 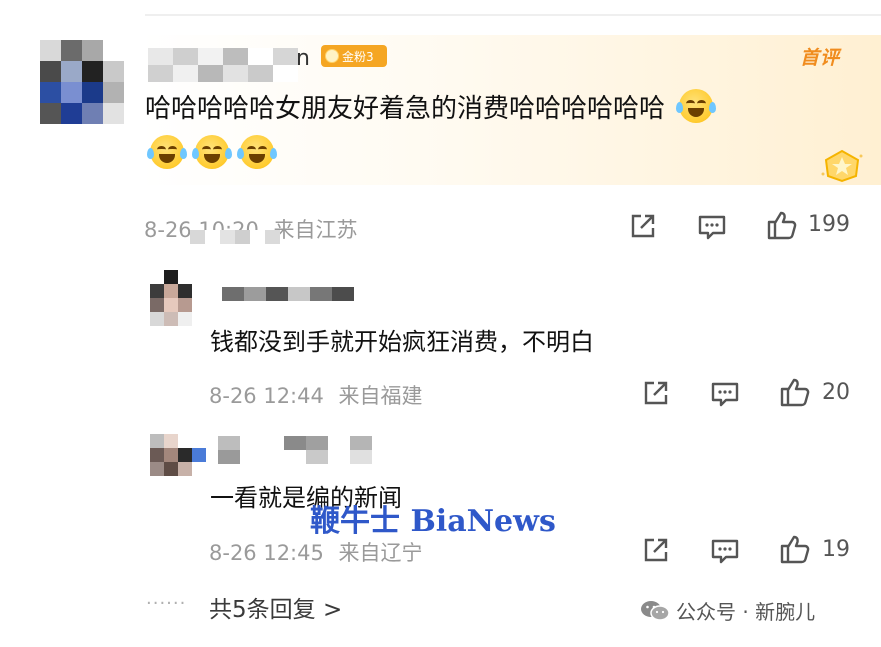 What do you see at coordinates (315, 230) in the screenshot?
I see `comment-location: 来自江苏` at bounding box center [315, 230].